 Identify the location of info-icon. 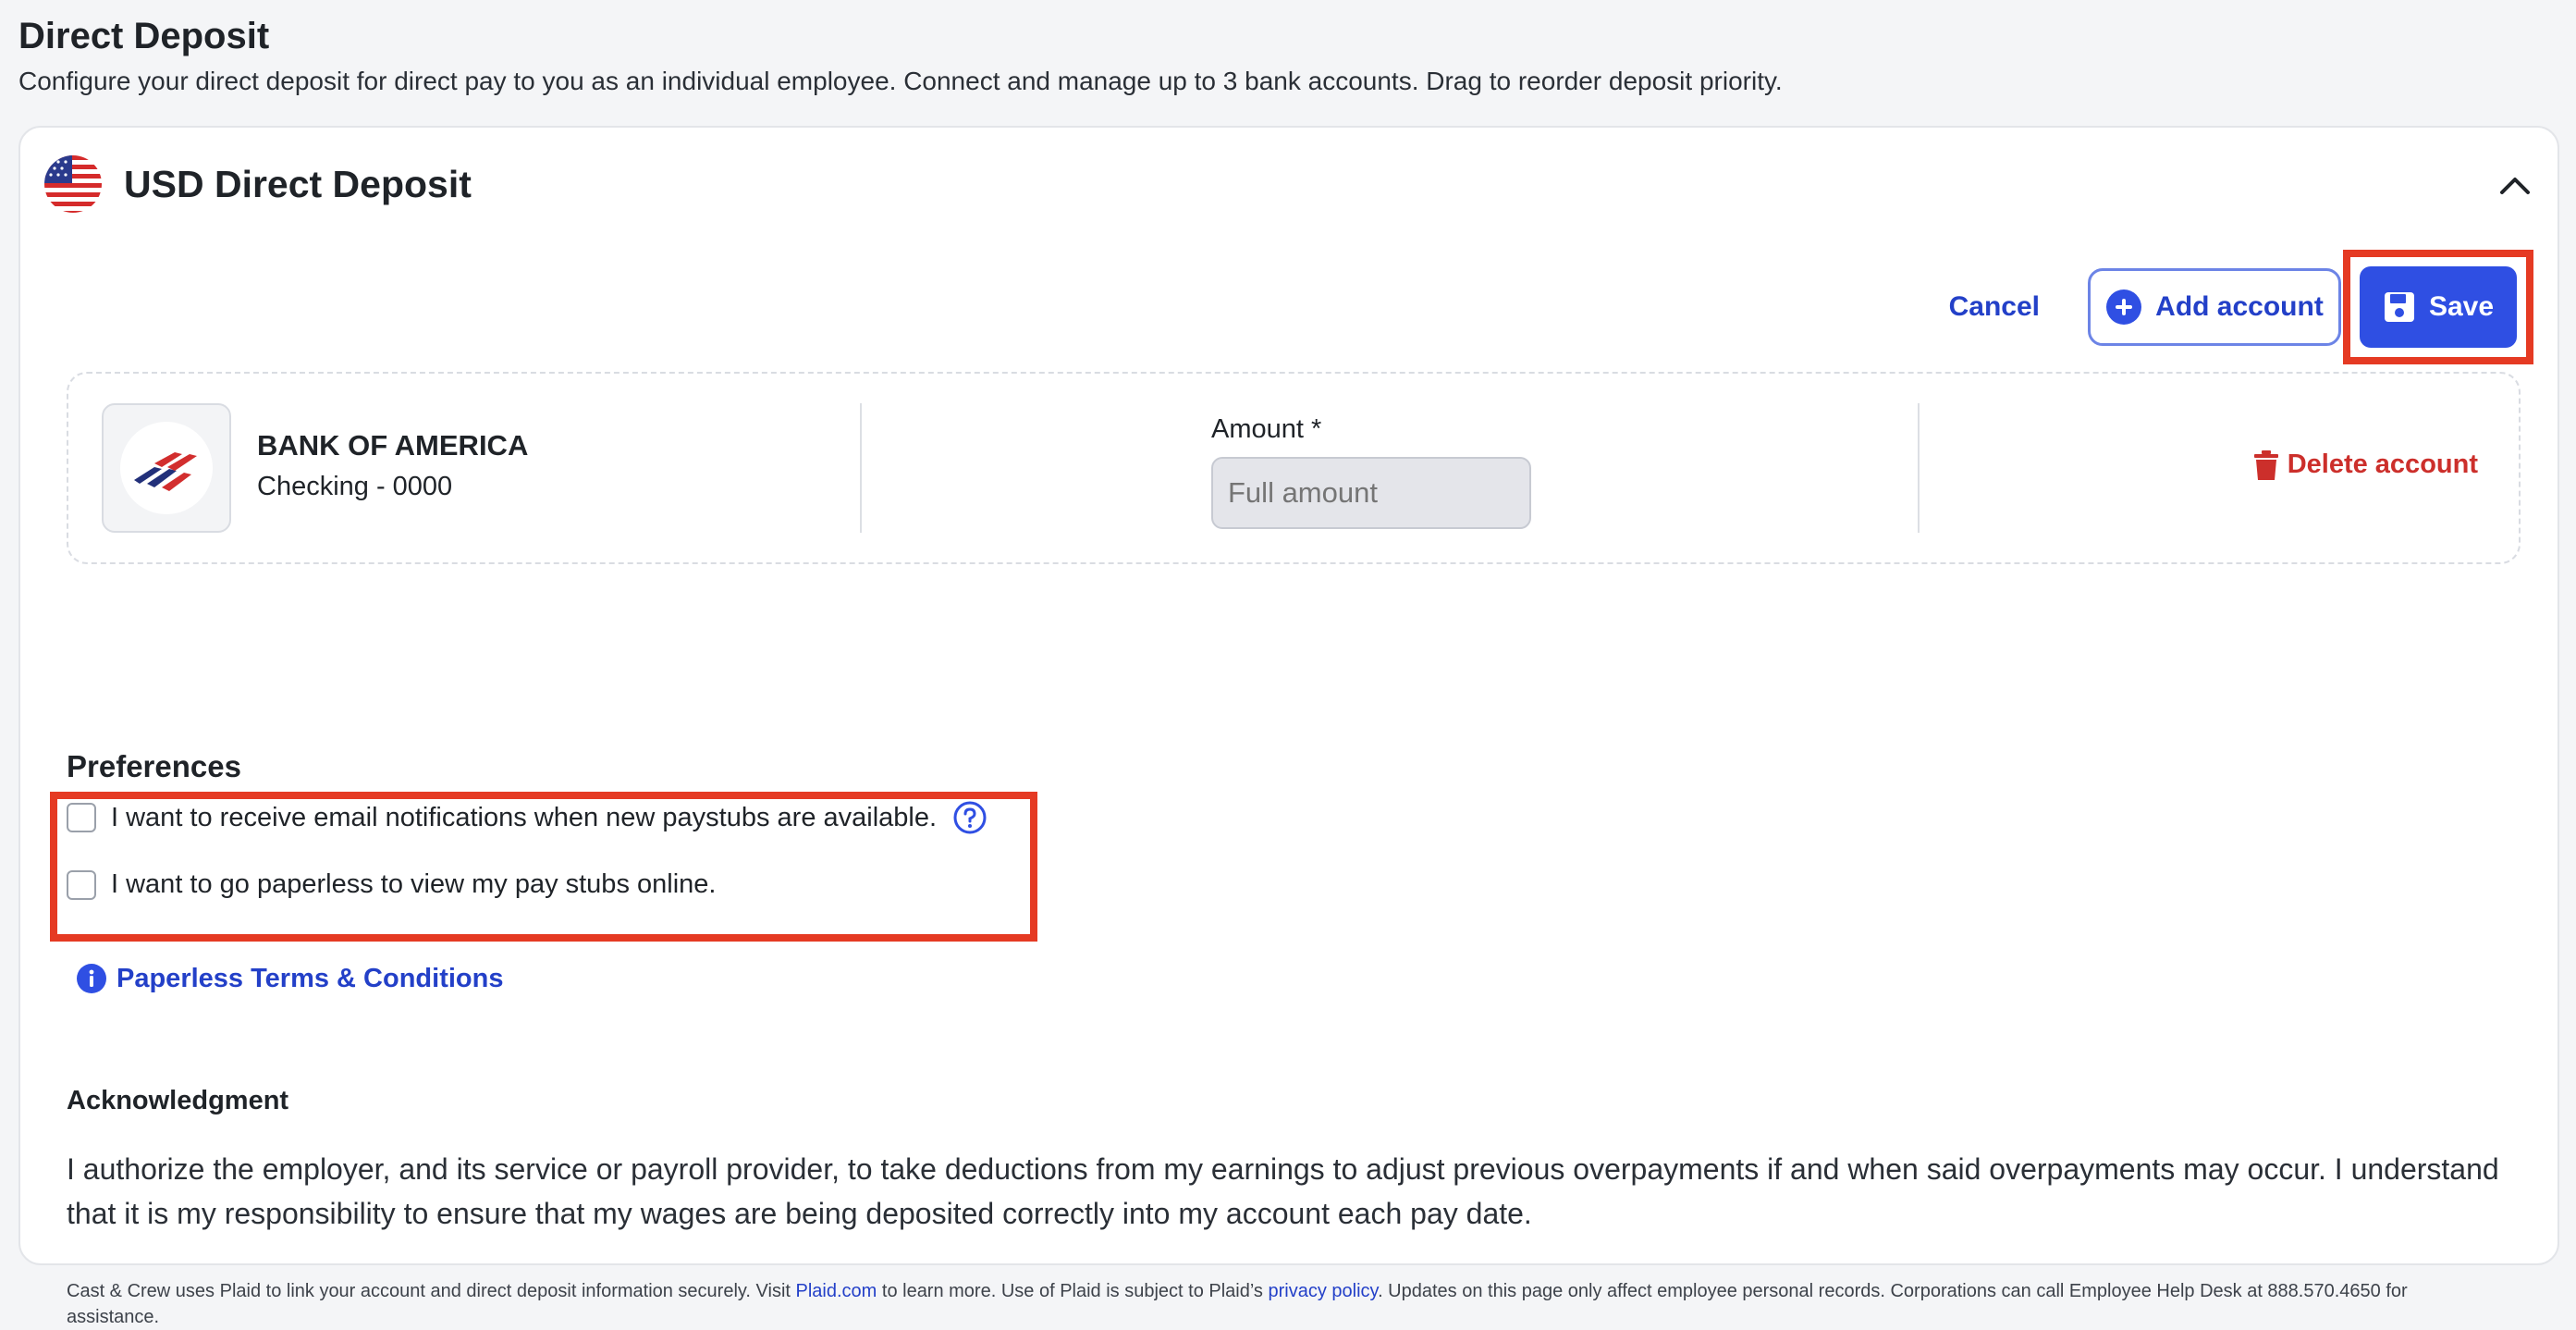
(91, 979).